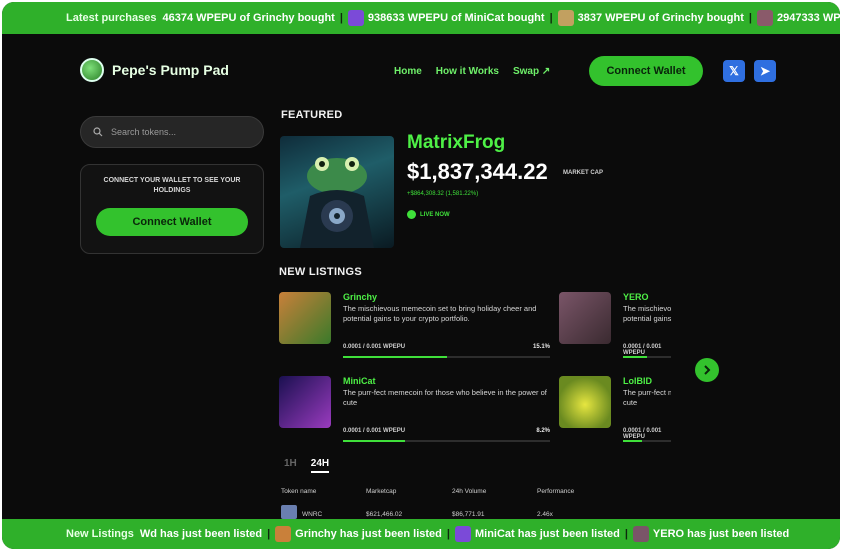  I want to click on column-header-performance: Performance, so click(555, 491).